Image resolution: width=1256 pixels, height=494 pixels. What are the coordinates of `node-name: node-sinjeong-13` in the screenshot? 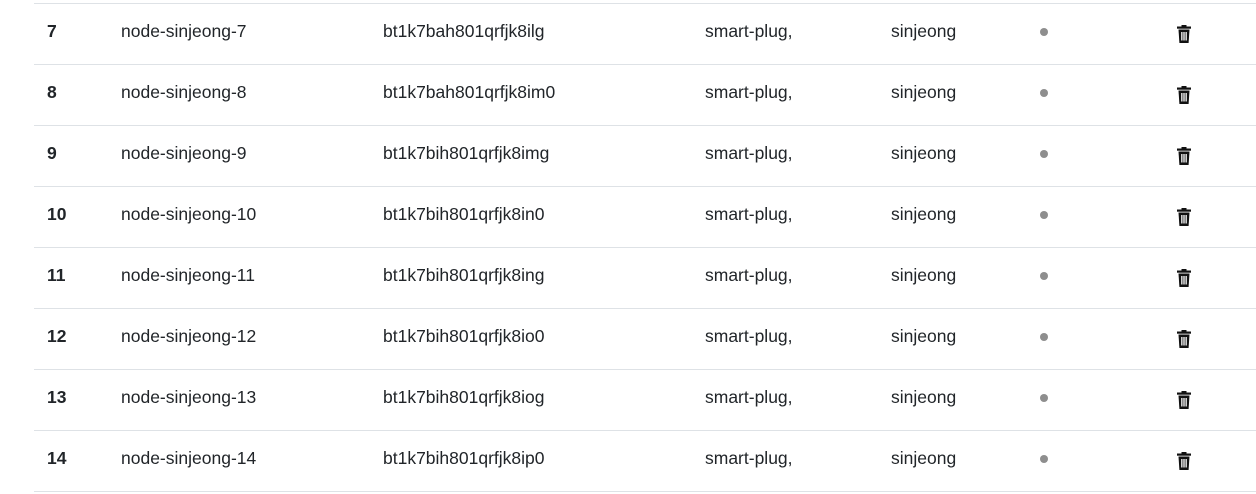 It's located at (189, 397).